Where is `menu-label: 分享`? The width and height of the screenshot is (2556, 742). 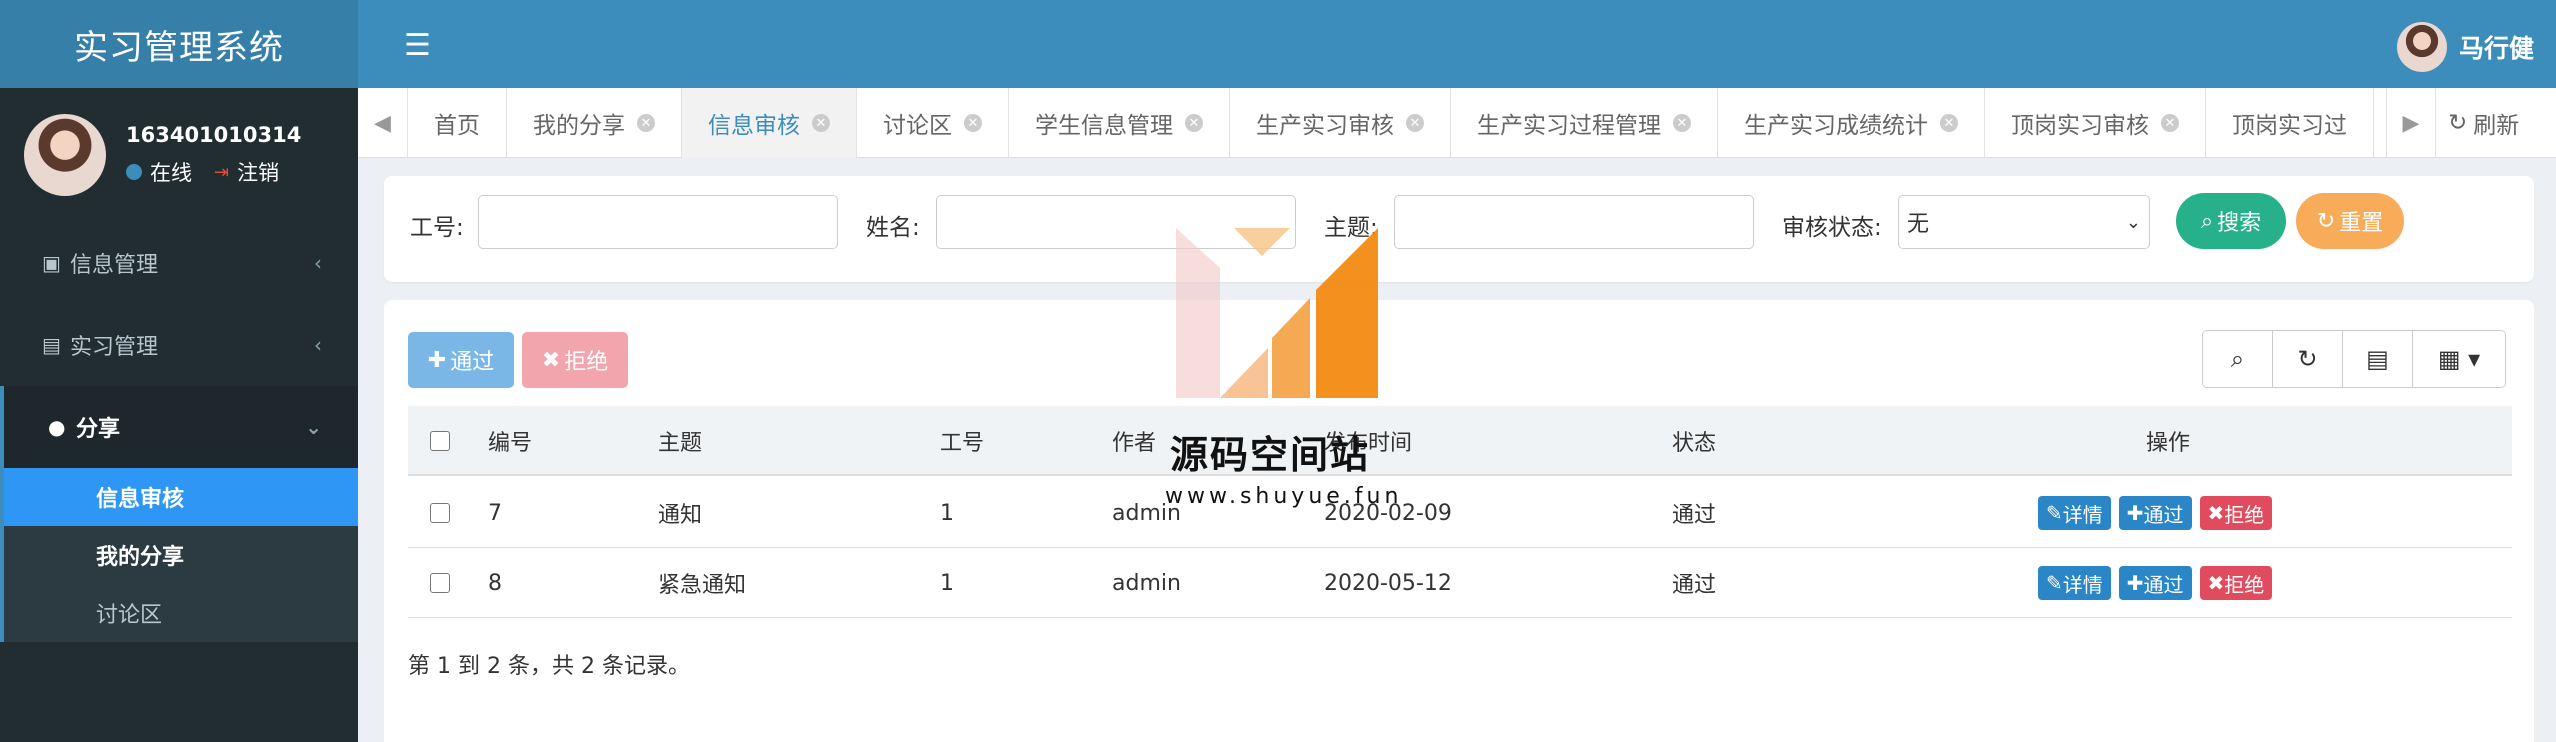 menu-label: 分享 is located at coordinates (98, 429).